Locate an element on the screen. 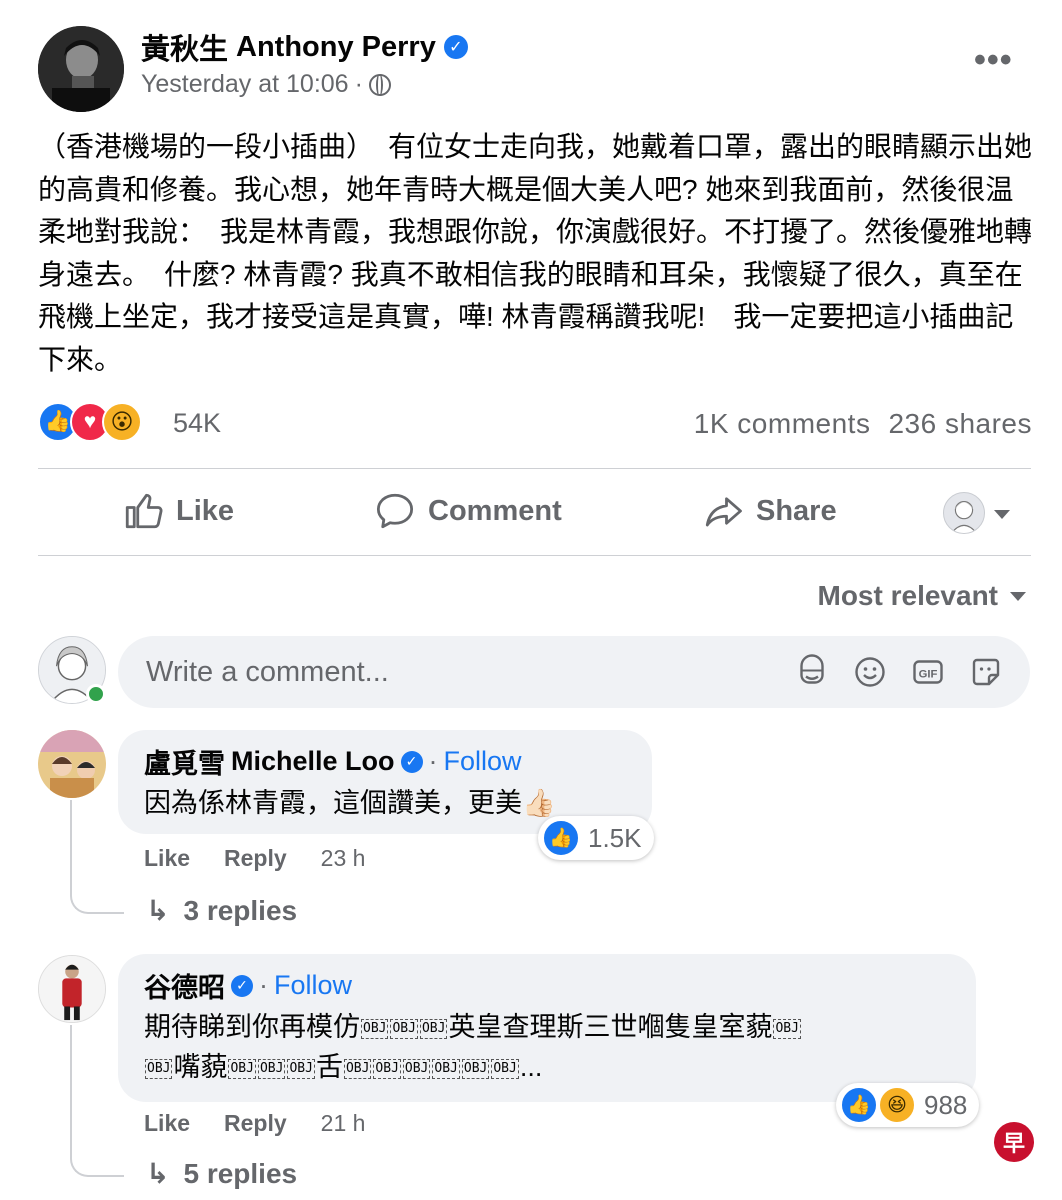  comment-sort-dropdown: Most relevant is located at coordinates (921, 596).